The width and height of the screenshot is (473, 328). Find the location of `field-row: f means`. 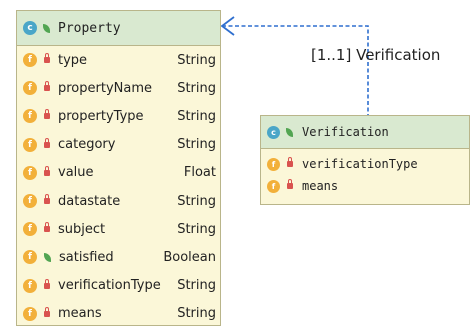

field-row: f means is located at coordinates (365, 186).